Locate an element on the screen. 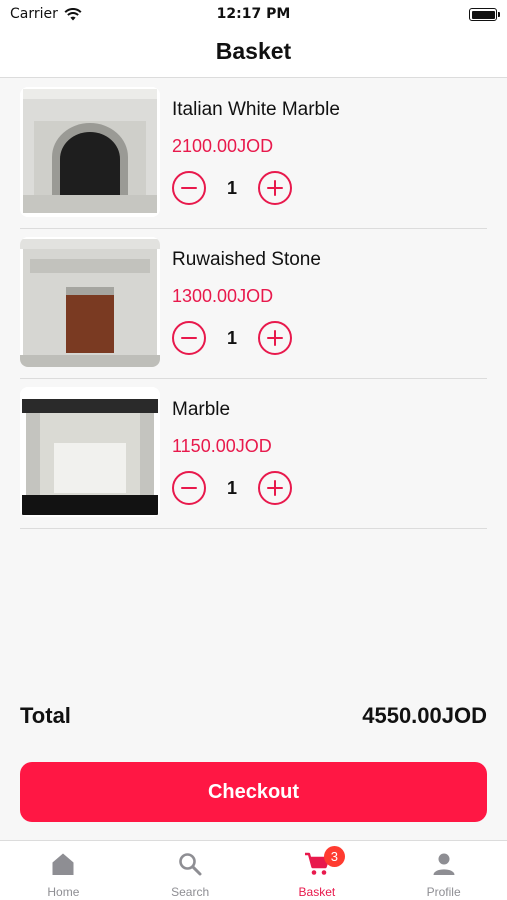  checkout-button: Checkout is located at coordinates (253, 792).